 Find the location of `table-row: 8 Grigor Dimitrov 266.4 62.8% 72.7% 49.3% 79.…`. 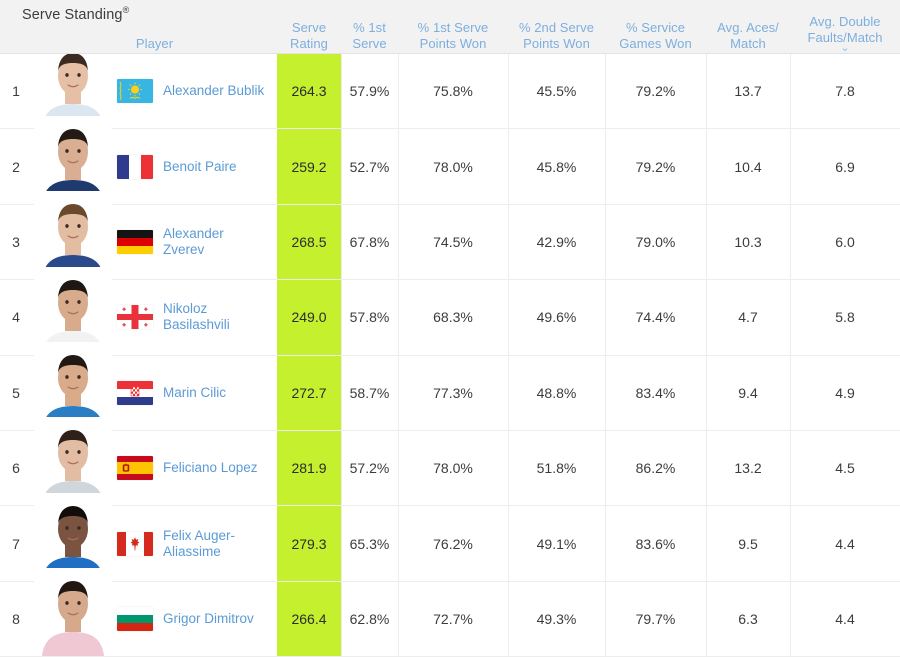

table-row: 8 Grigor Dimitrov 266.4 62.8% 72.7% 49.3% 79.… is located at coordinates (450, 612).